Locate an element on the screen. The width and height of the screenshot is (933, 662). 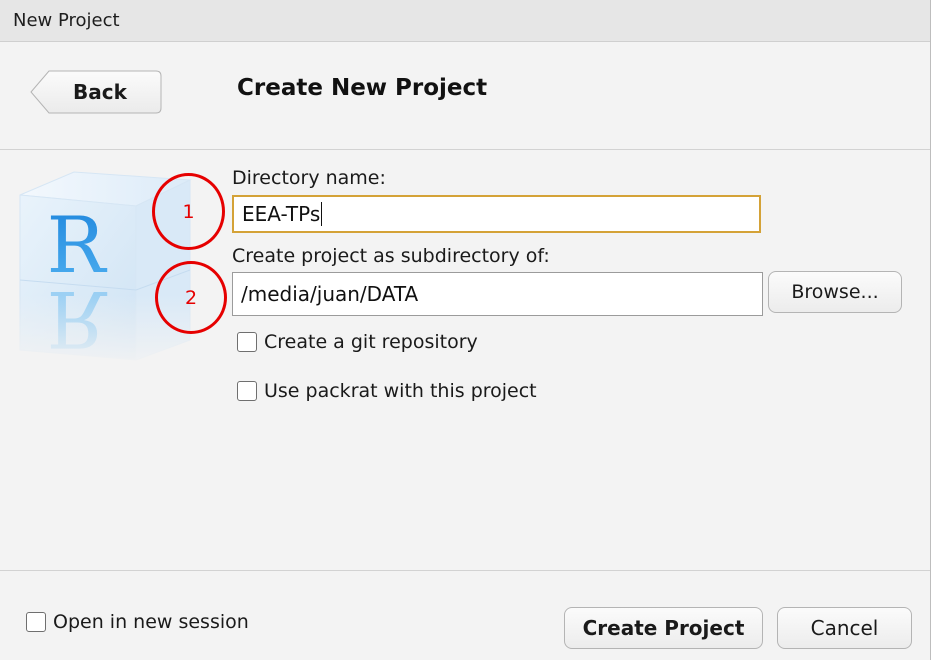
title-bar: New Project is located at coordinates (465, 21).